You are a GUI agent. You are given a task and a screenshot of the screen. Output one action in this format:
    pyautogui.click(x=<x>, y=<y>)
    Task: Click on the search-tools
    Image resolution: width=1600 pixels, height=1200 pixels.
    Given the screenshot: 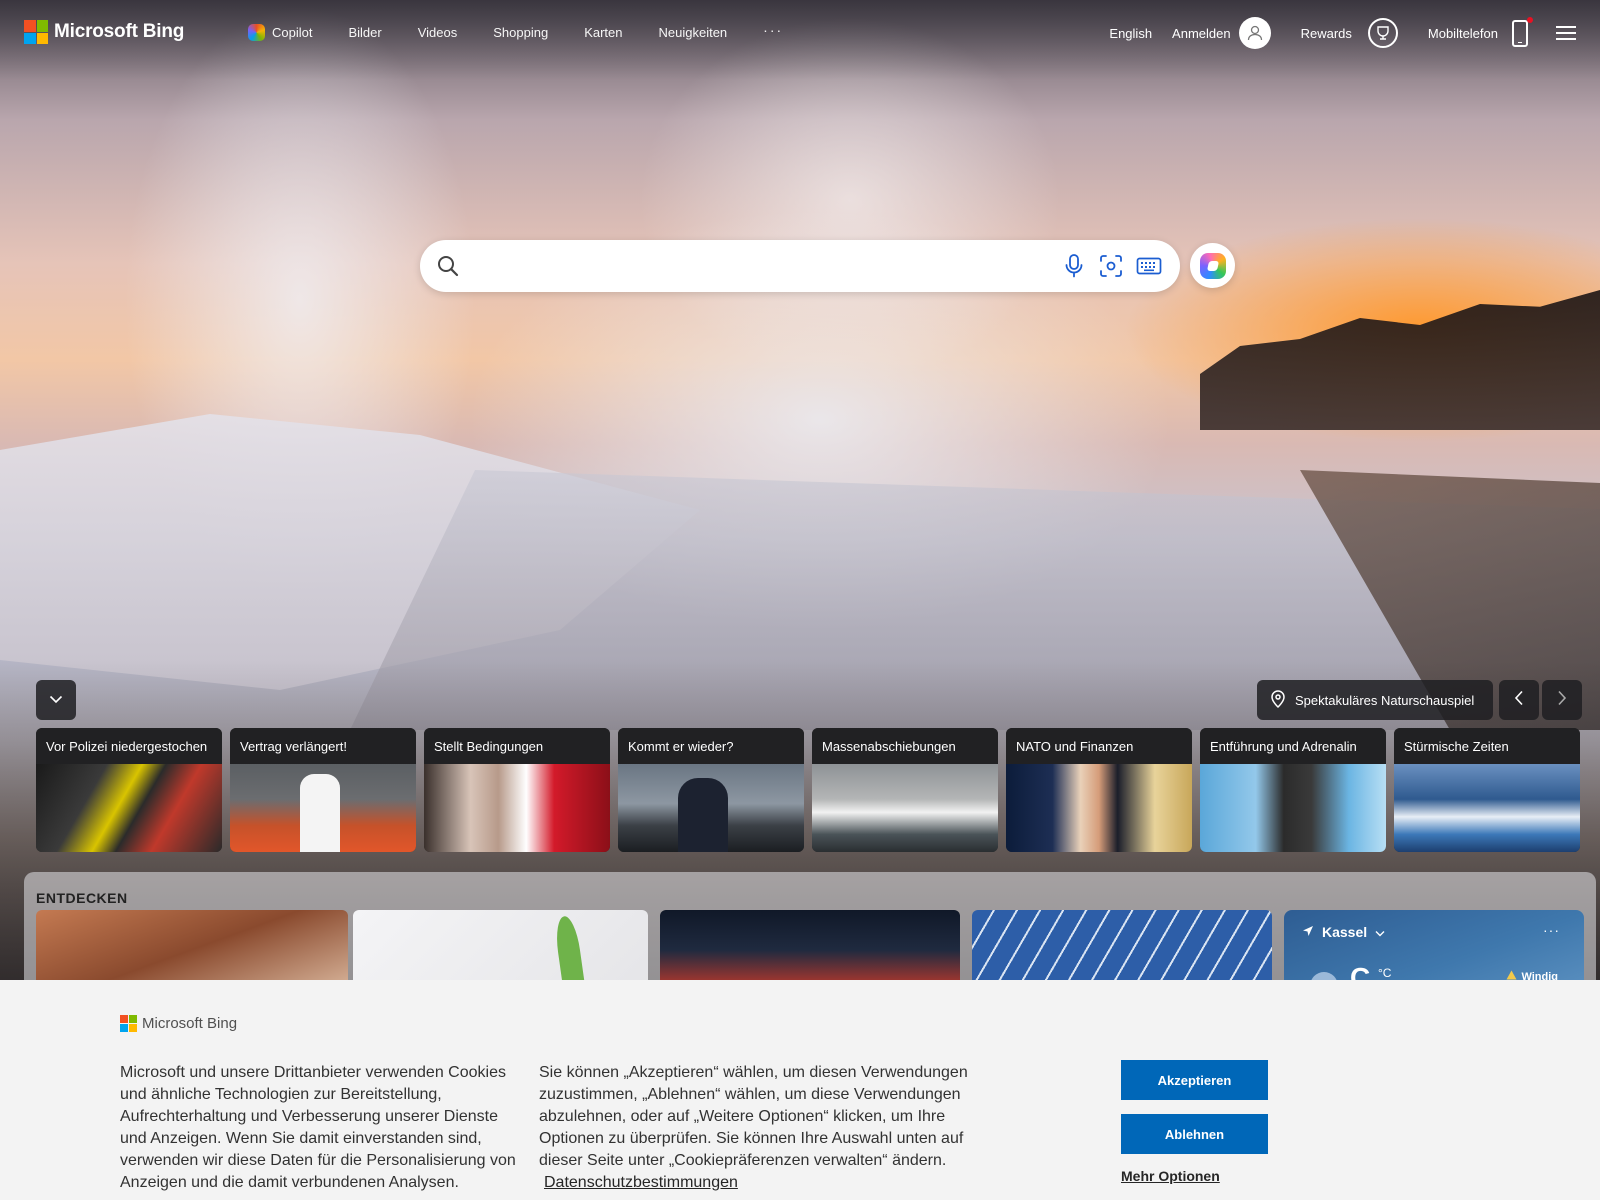 What is the action you would take?
    pyautogui.click(x=1112, y=268)
    